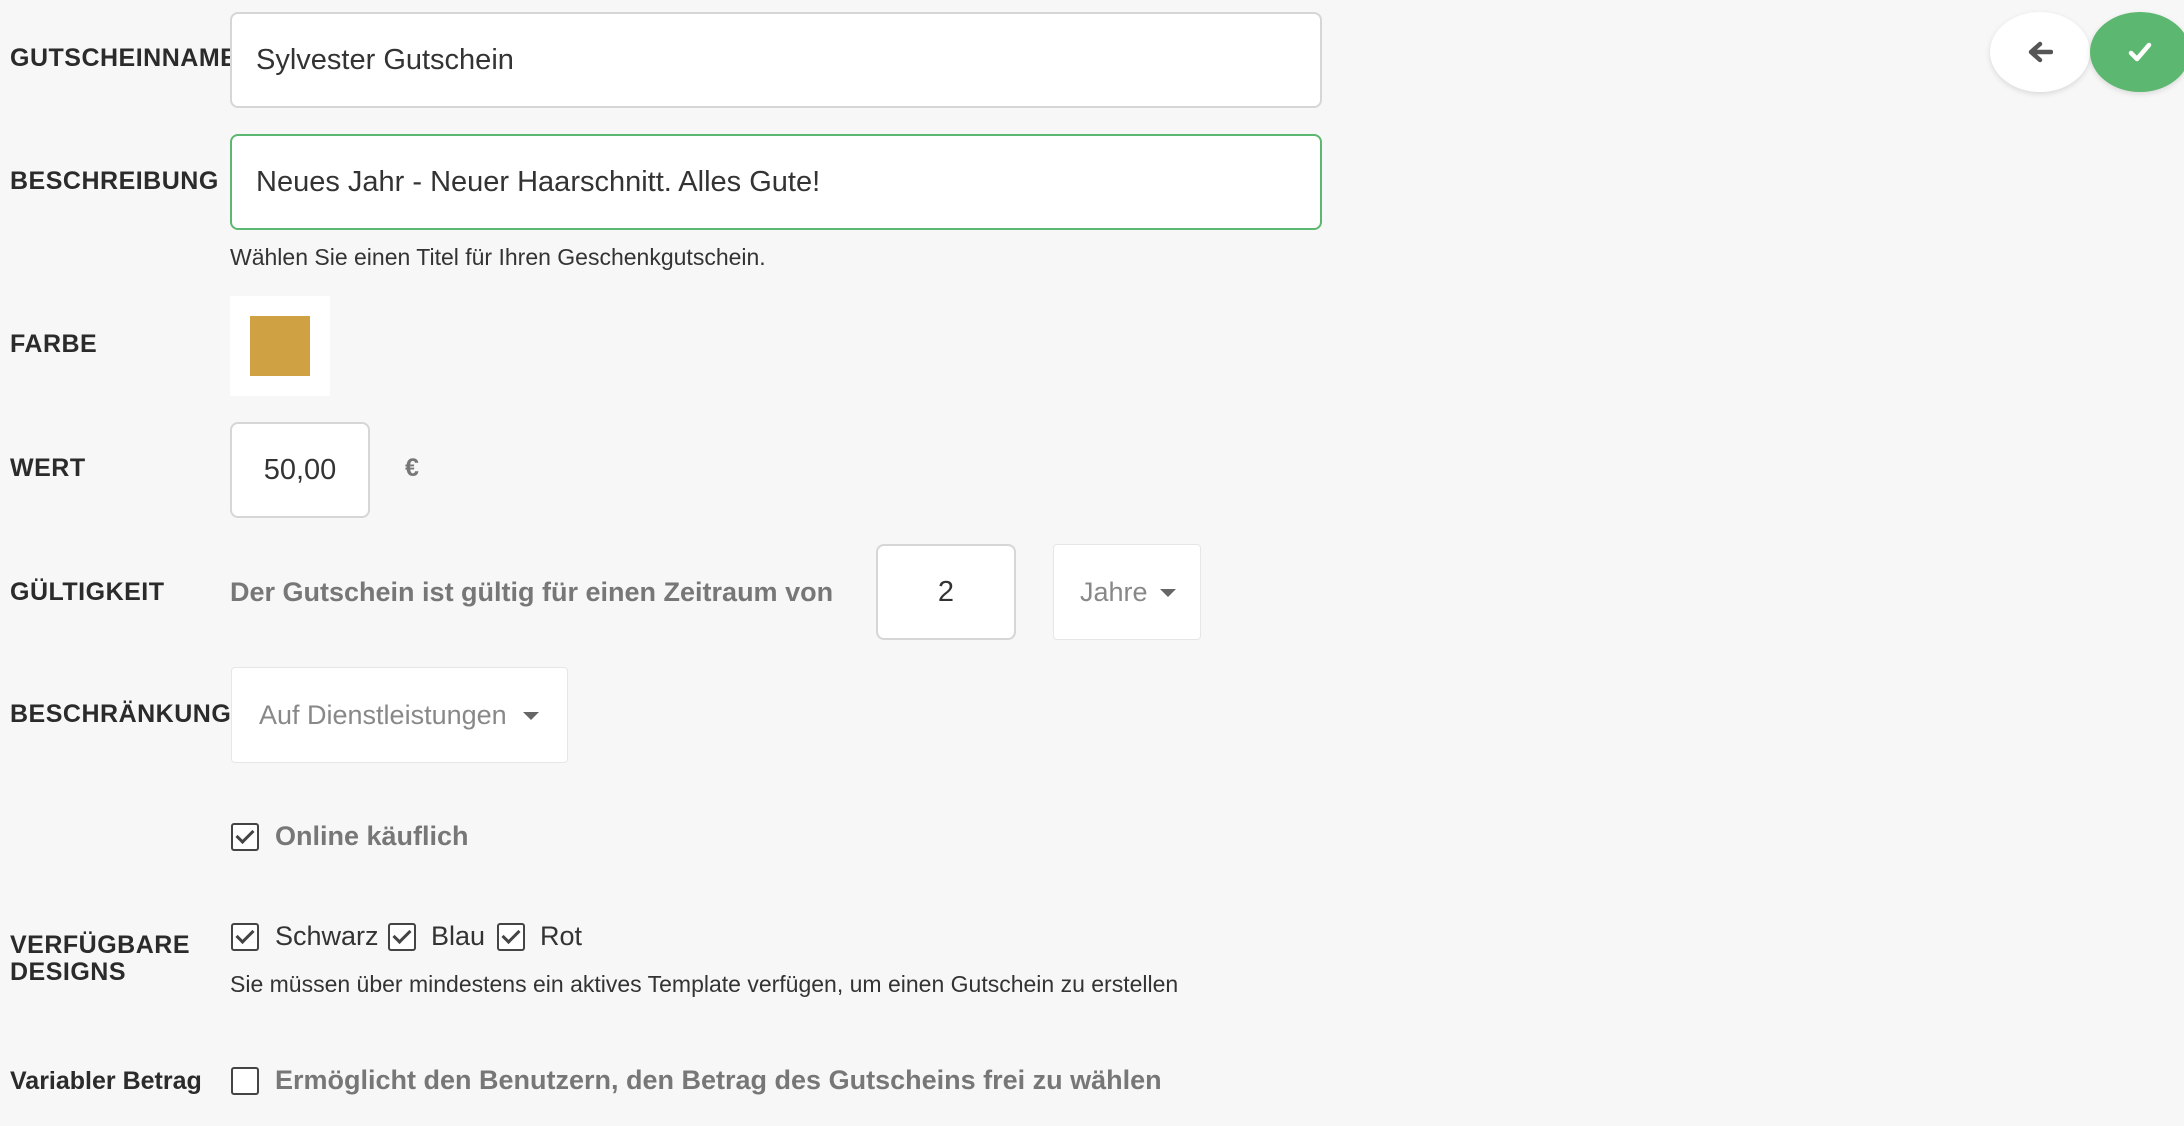  Describe the element at coordinates (511, 937) in the screenshot. I see `design-checkbox-rot` at that location.